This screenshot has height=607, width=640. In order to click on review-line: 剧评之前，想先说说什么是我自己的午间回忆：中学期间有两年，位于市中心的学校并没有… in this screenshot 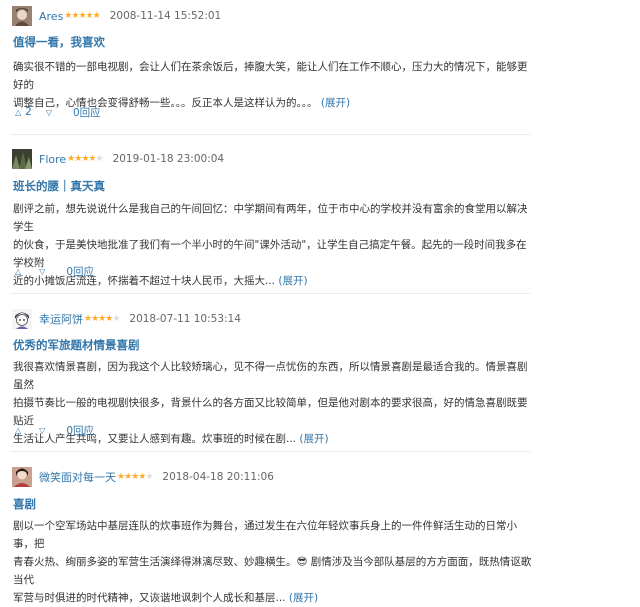, I will do `click(270, 218)`.